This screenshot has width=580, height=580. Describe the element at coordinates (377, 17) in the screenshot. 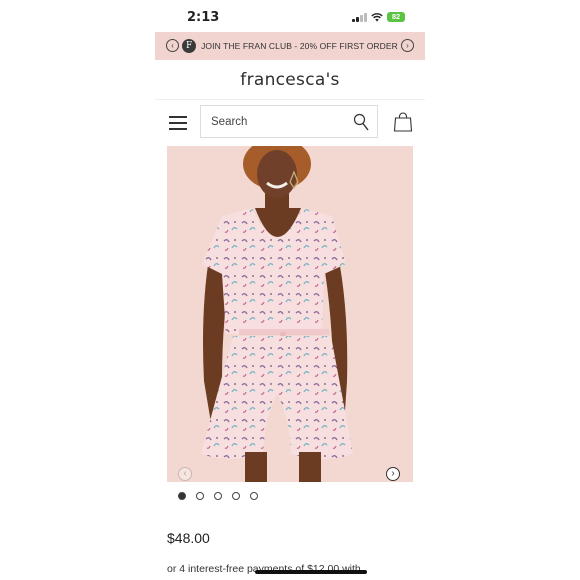

I see `wifi-icon` at that location.